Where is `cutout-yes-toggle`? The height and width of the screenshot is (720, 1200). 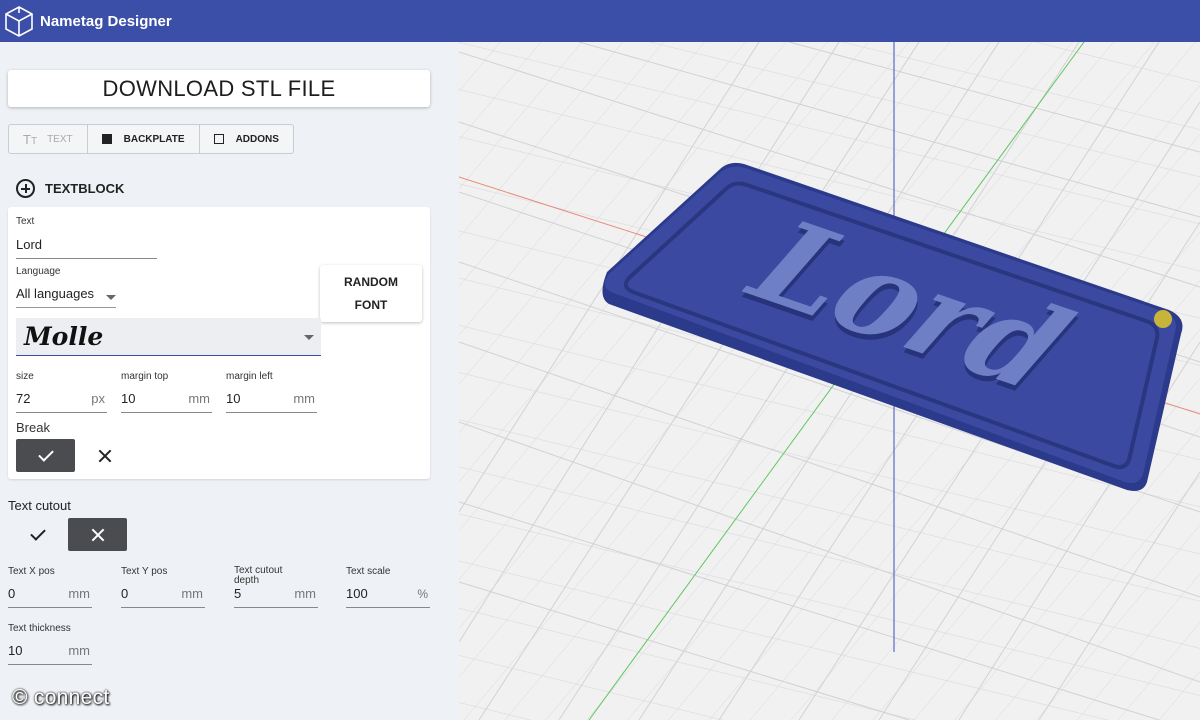 cutout-yes-toggle is located at coordinates (37, 534).